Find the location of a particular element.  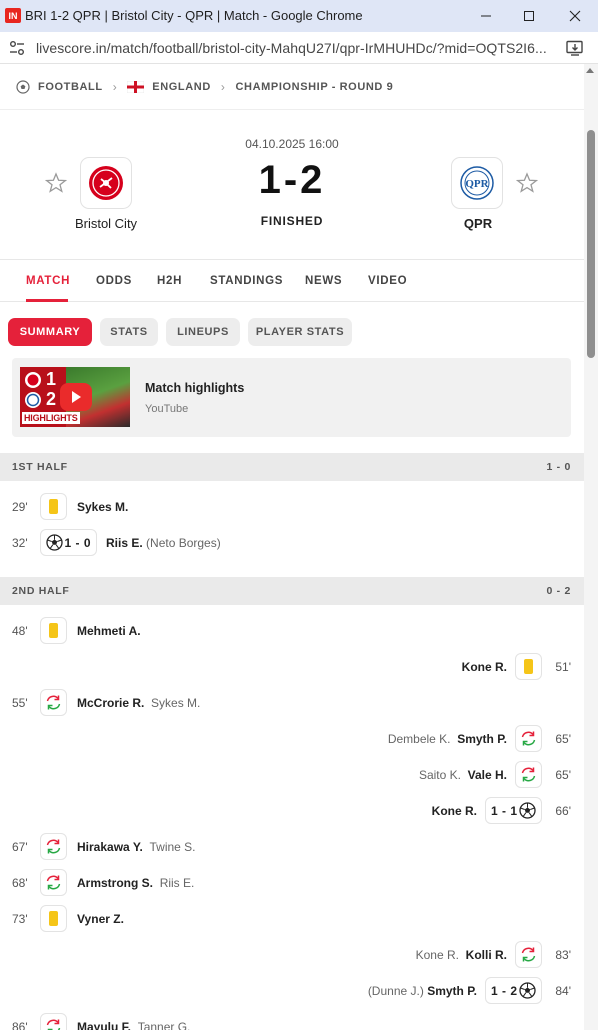

event-minute: 73' is located at coordinates (20, 919).